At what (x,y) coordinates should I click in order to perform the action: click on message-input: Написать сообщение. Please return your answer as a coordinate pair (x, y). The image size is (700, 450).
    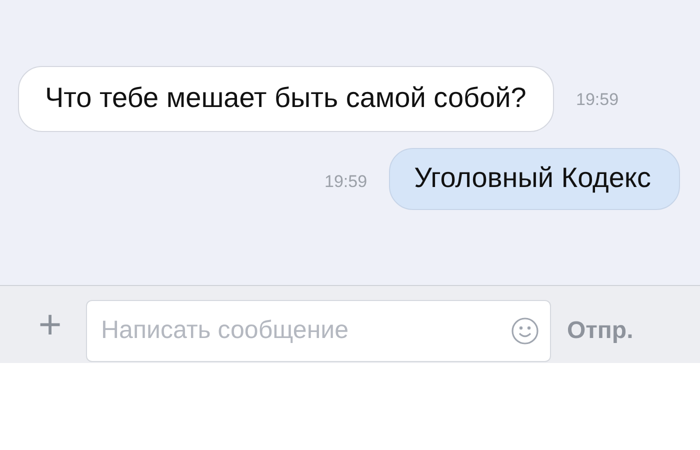
    Looking at the image, I should click on (318, 331).